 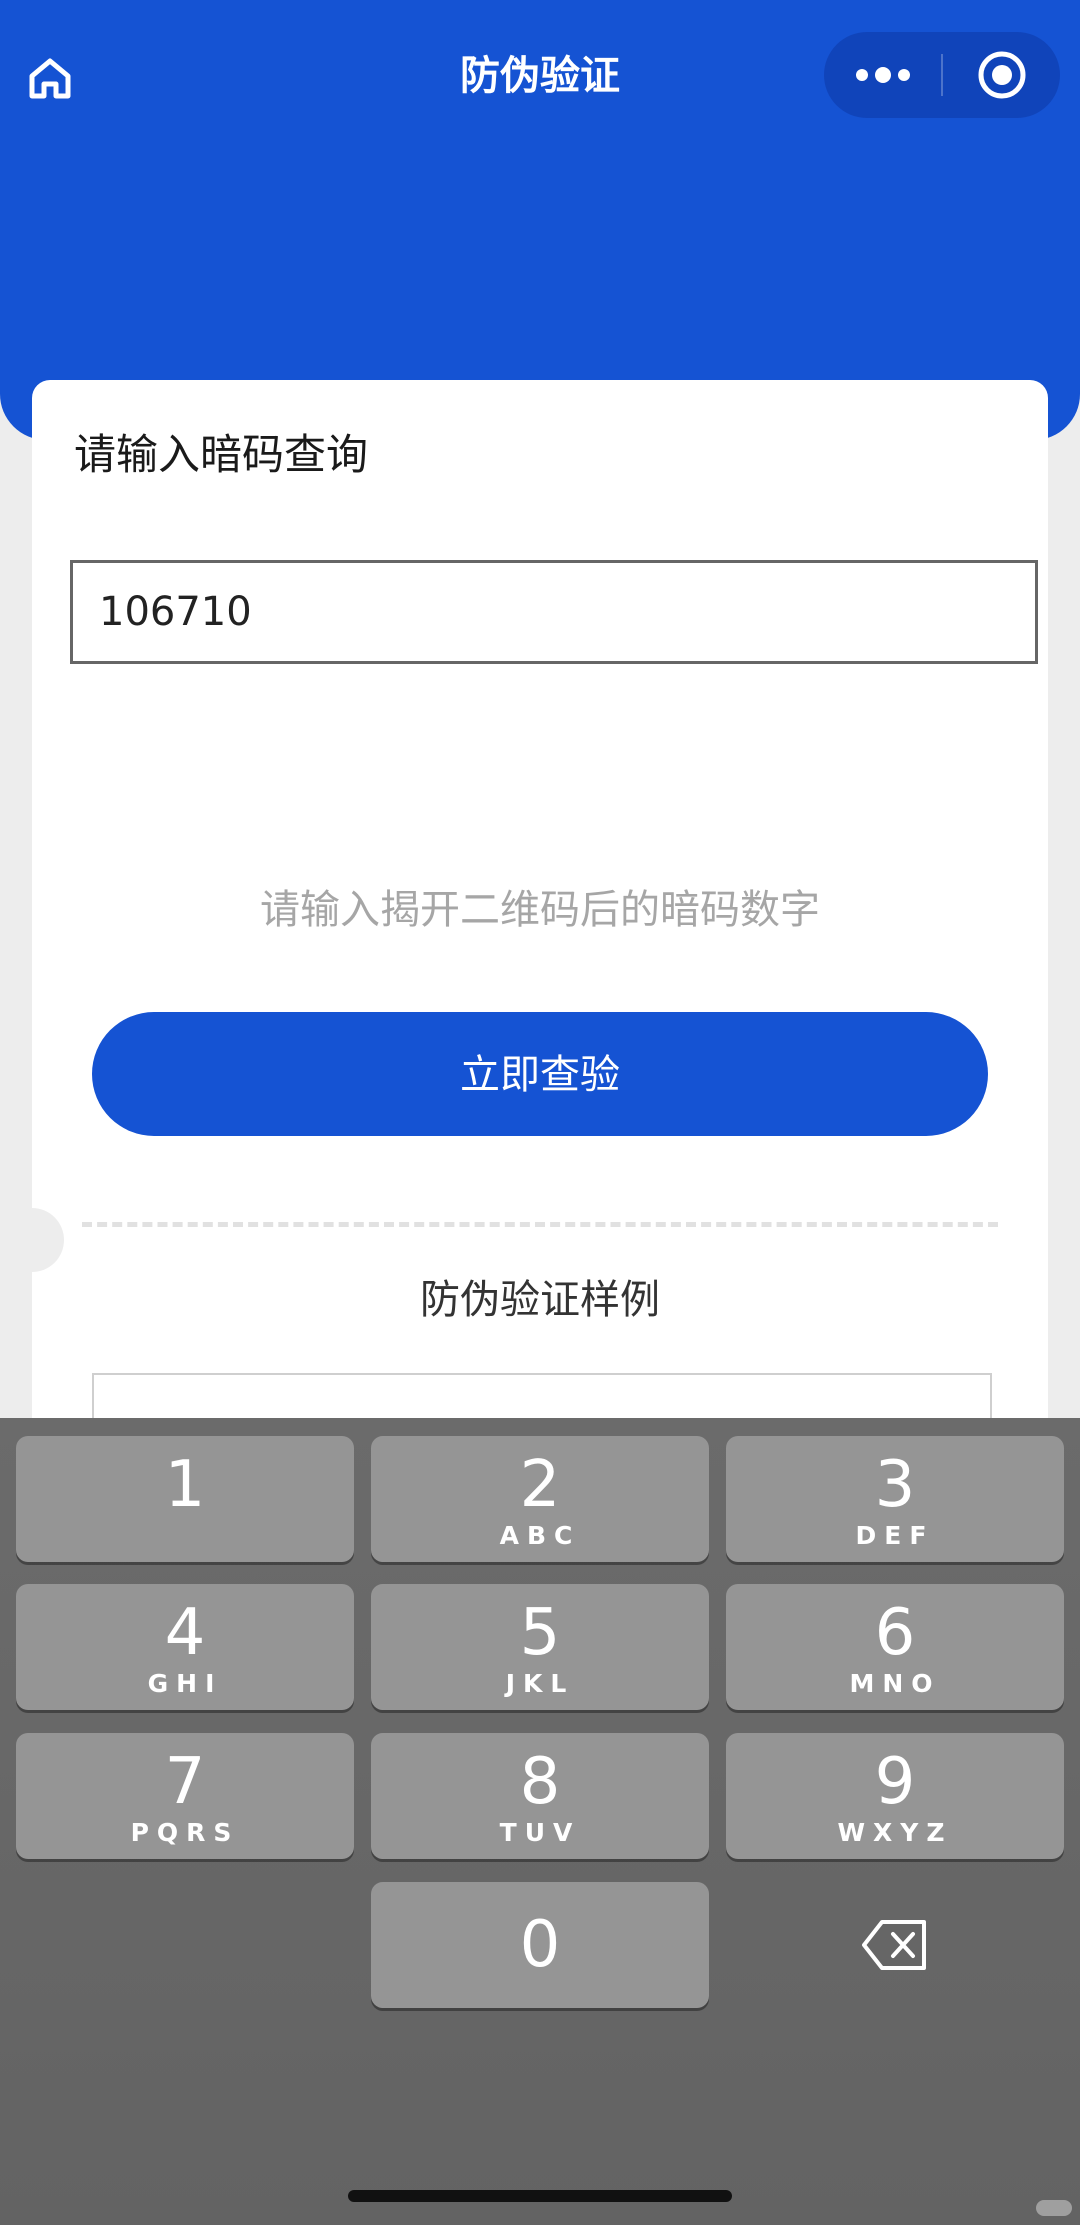 What do you see at coordinates (185, 1782) in the screenshot?
I see `key-digit: 7` at bounding box center [185, 1782].